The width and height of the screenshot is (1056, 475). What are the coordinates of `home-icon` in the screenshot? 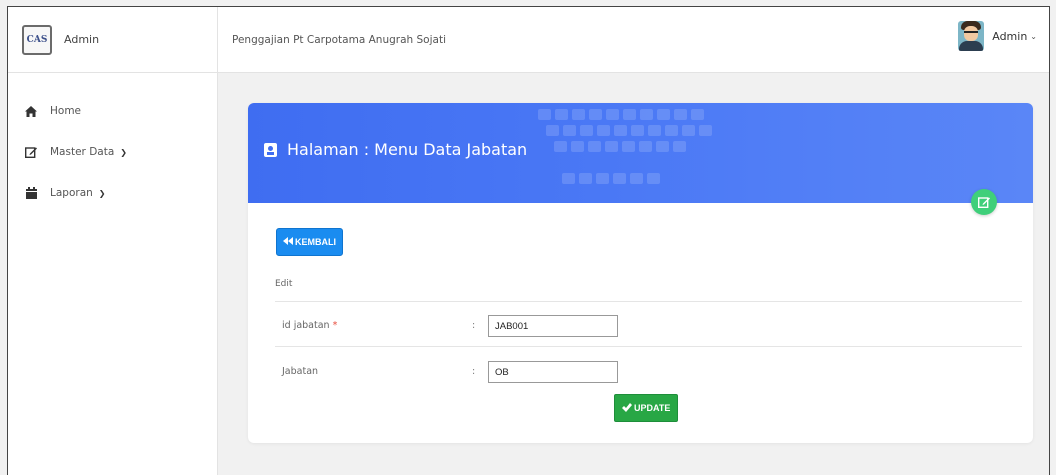 It's located at (31, 111).